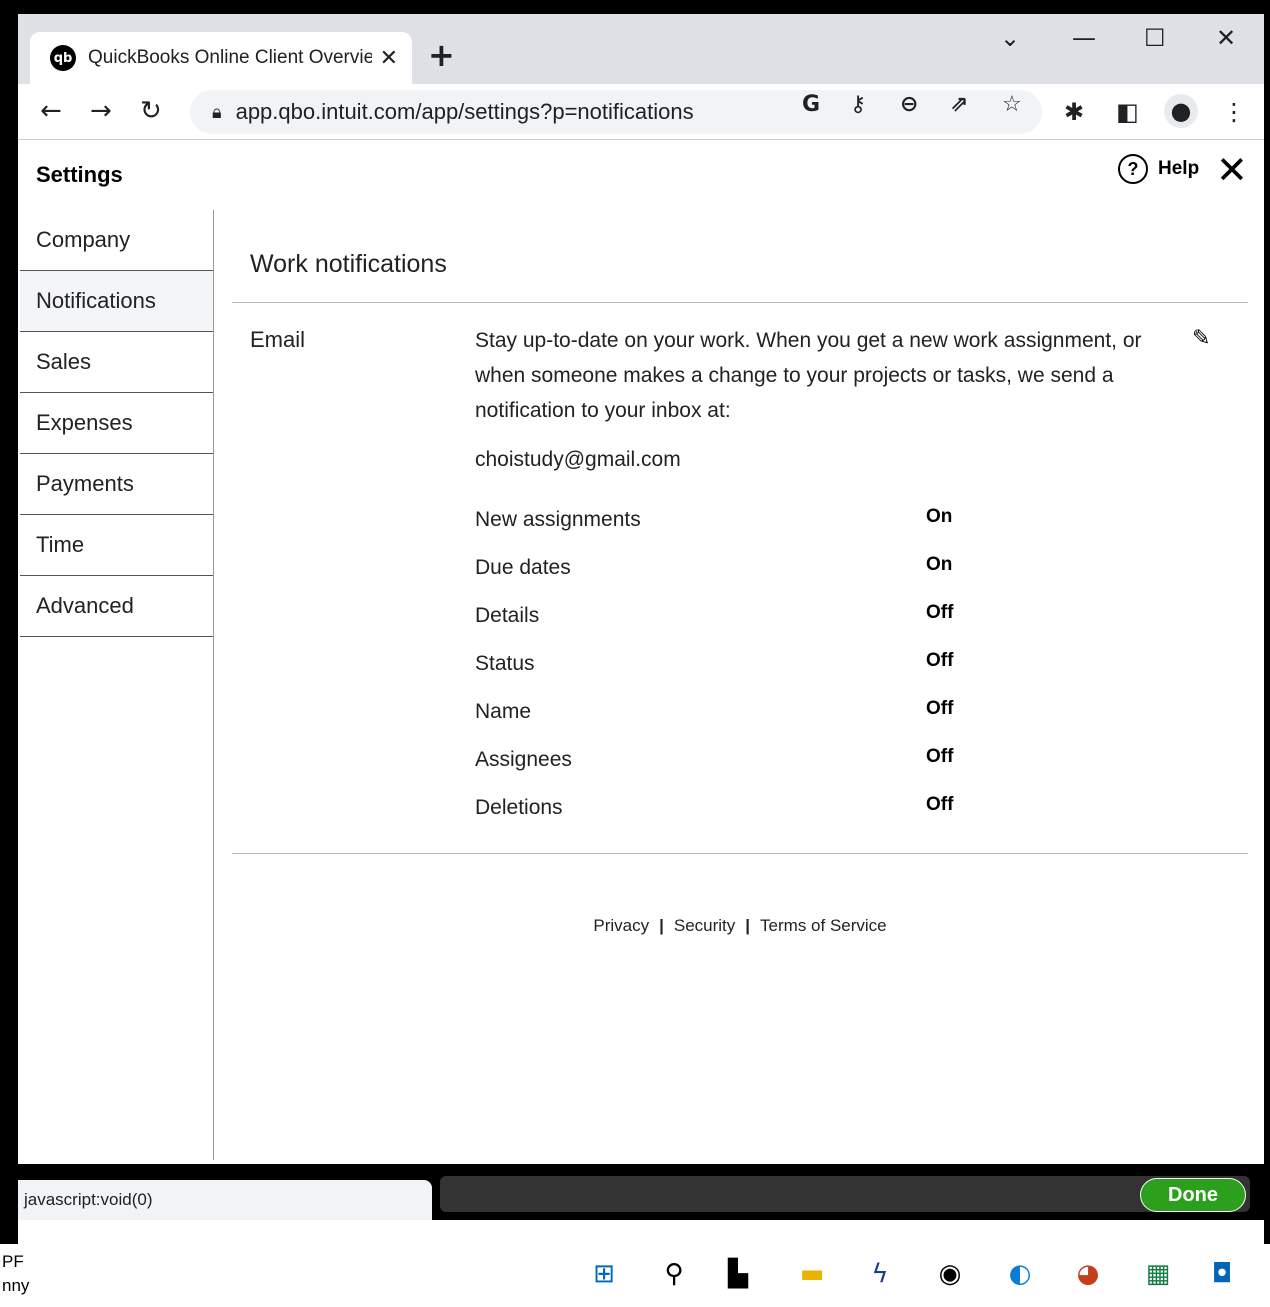 Image resolution: width=1270 pixels, height=1307 pixels. I want to click on help-button: ? Help, so click(1158, 169).